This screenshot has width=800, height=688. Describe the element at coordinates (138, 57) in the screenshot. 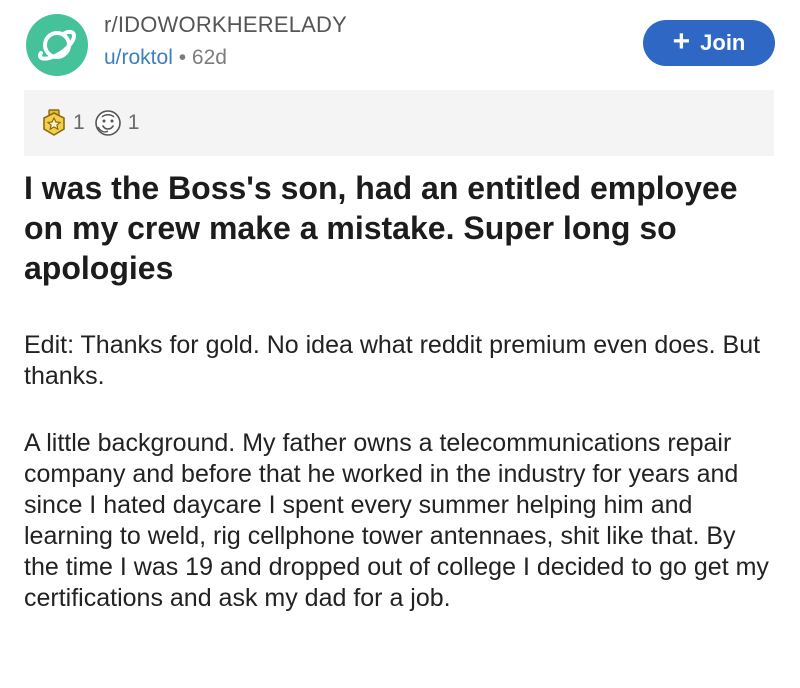

I see `author-link: u/roktol` at that location.